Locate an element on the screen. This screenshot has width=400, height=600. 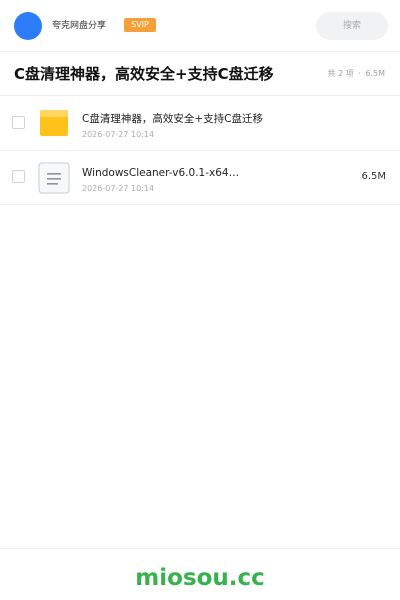
share-summary: 共 2 项 · 6.5M is located at coordinates (357, 74).